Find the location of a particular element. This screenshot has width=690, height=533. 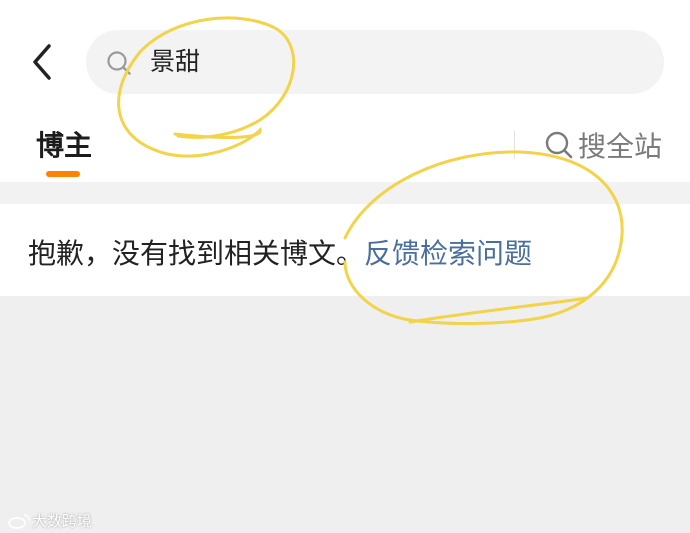

search-all-site-button: 搜全站 is located at coordinates (603, 145).